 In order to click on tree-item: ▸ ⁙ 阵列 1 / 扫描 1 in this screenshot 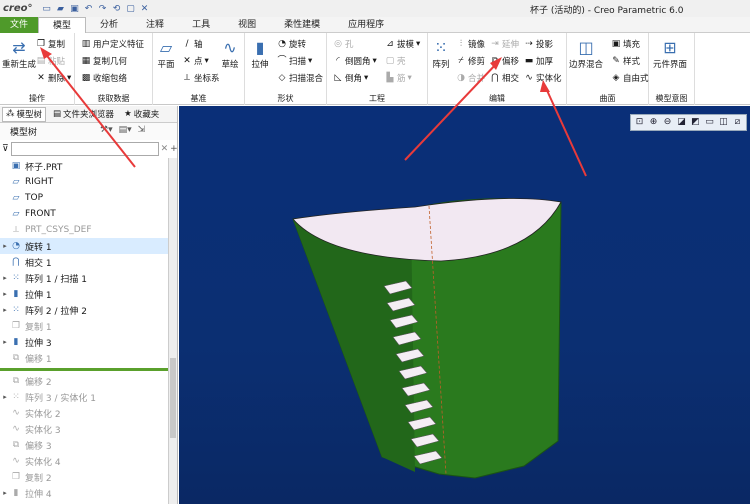, I will do `click(88, 278)`.